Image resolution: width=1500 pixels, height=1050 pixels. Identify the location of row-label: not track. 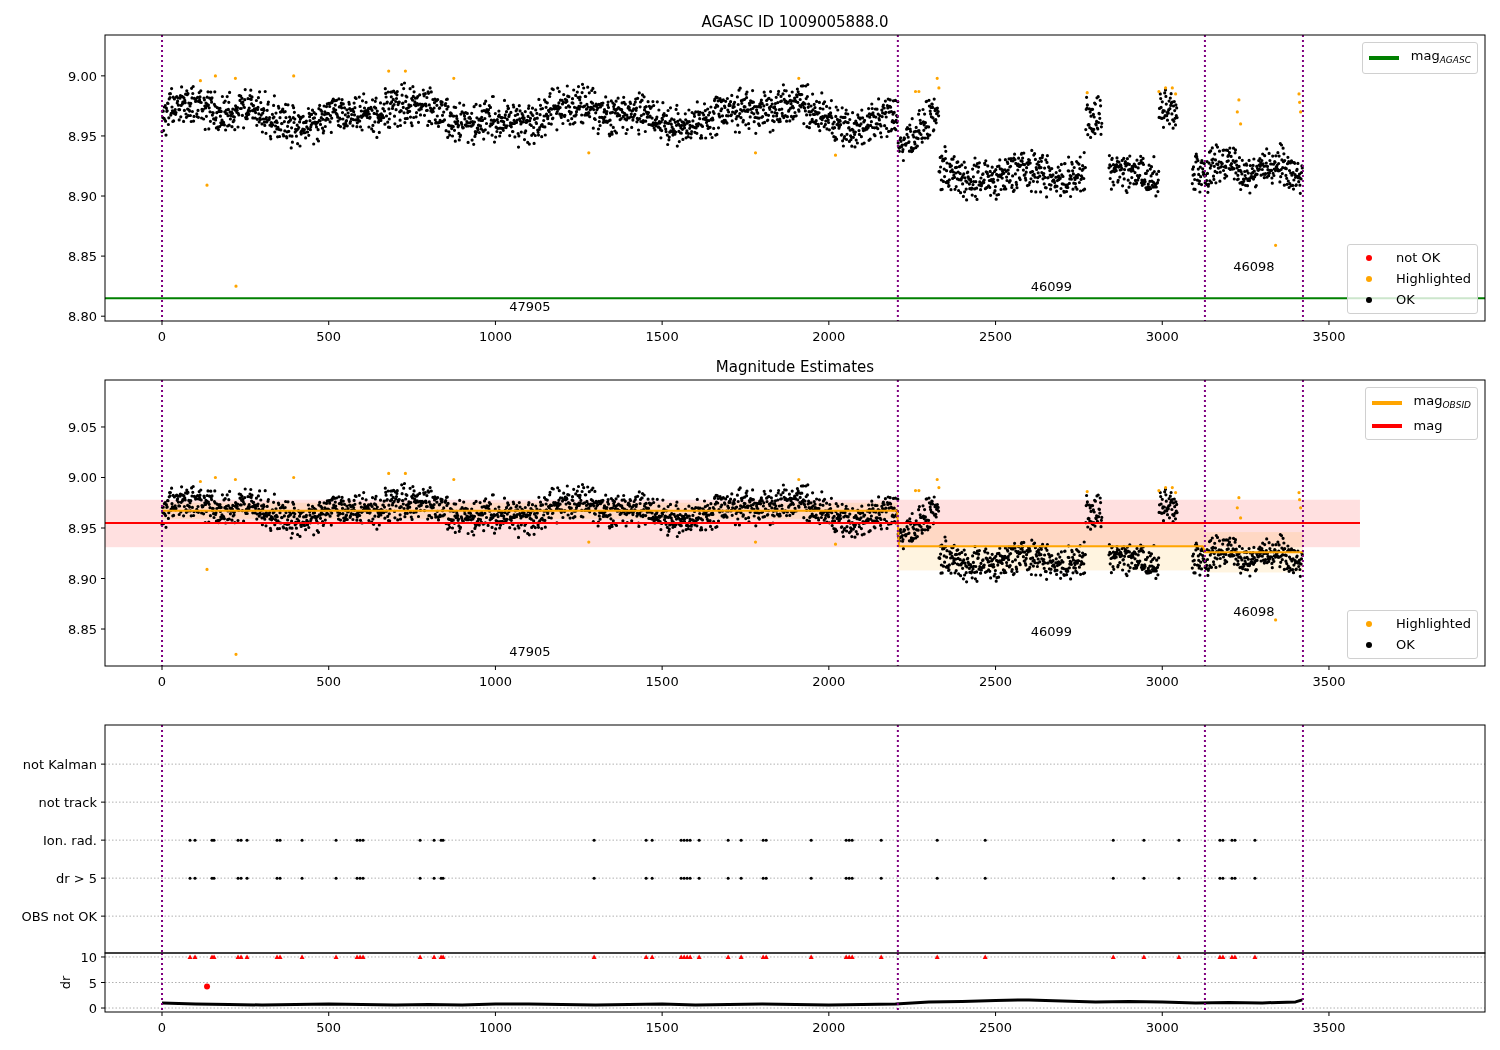
(67, 803).